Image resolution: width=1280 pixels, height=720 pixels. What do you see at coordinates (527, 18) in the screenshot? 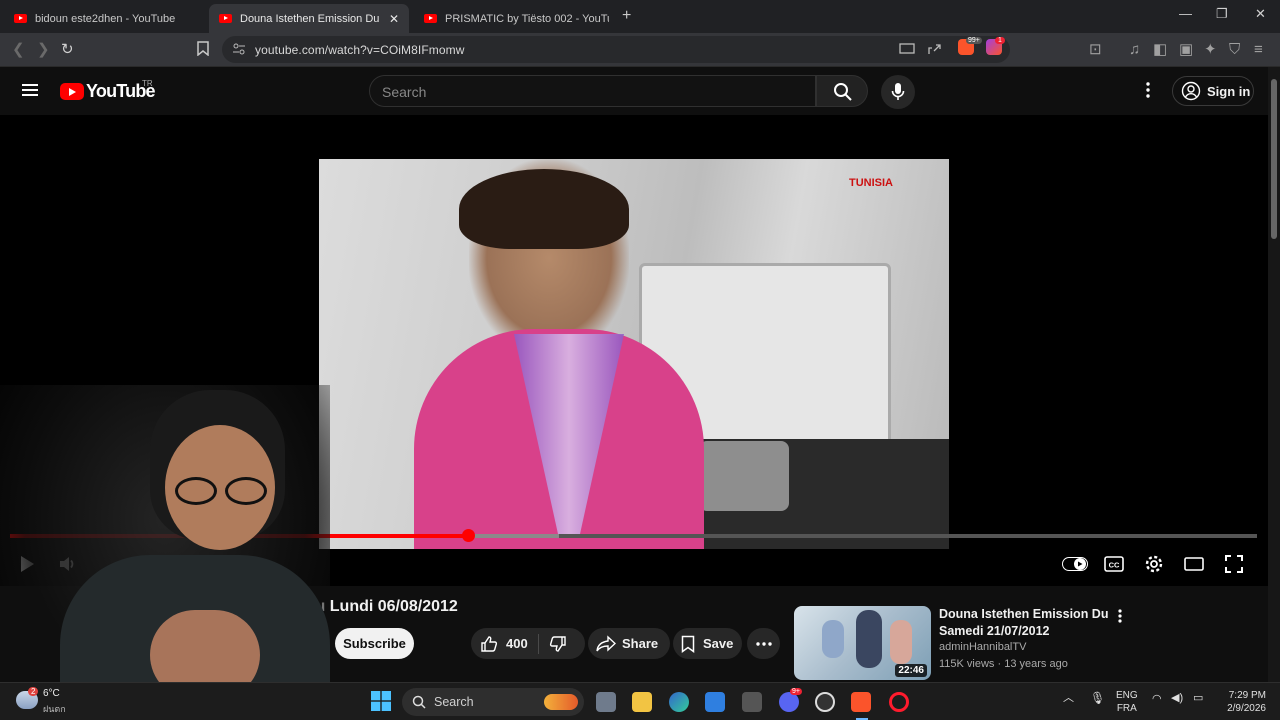
I see `tab-title: PRISMATIC by Tiësto 002 - YouTube` at bounding box center [527, 18].